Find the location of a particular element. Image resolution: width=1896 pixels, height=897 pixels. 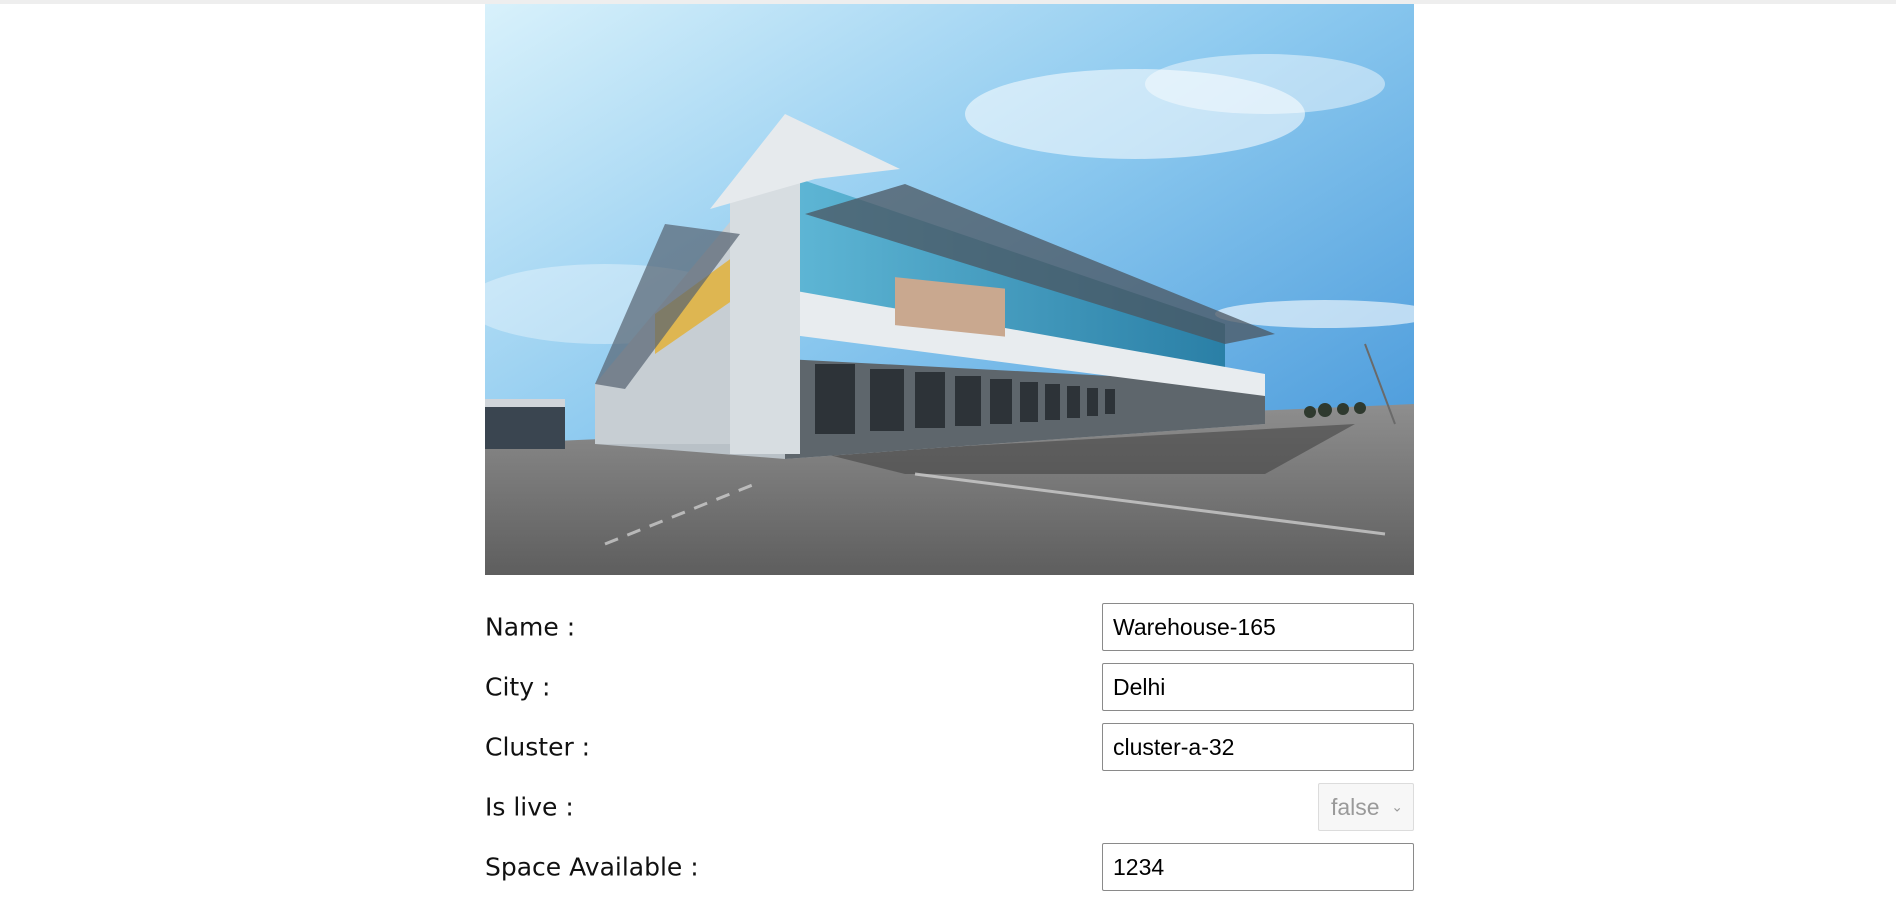

name-label: Name : is located at coordinates (530, 627).